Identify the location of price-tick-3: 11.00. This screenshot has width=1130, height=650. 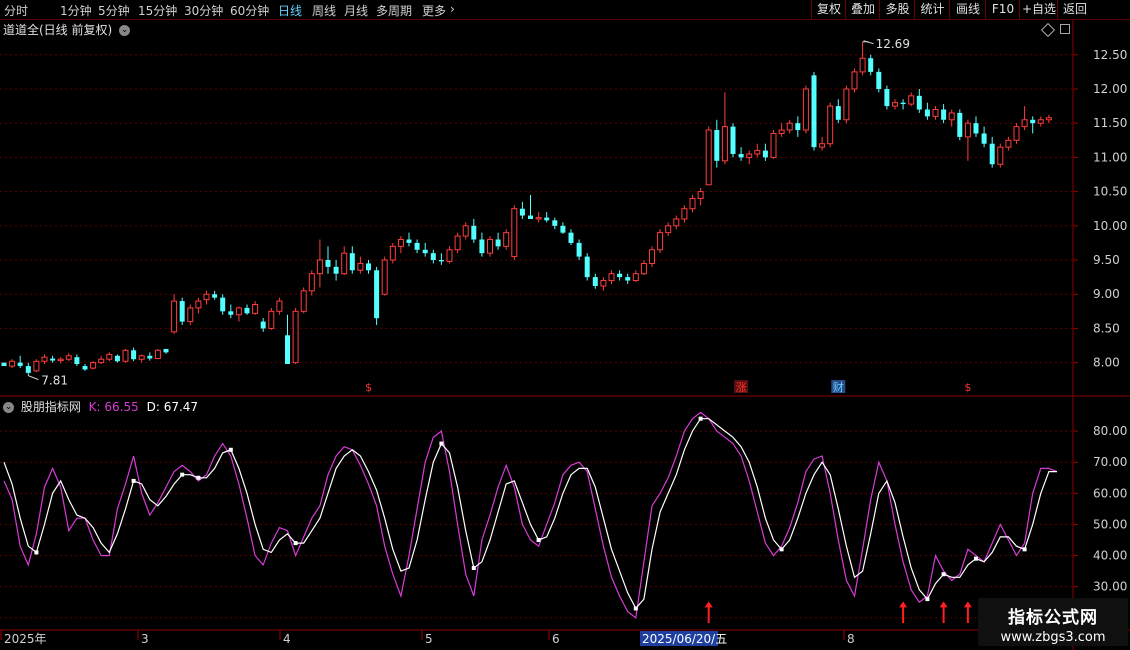
(1110, 157).